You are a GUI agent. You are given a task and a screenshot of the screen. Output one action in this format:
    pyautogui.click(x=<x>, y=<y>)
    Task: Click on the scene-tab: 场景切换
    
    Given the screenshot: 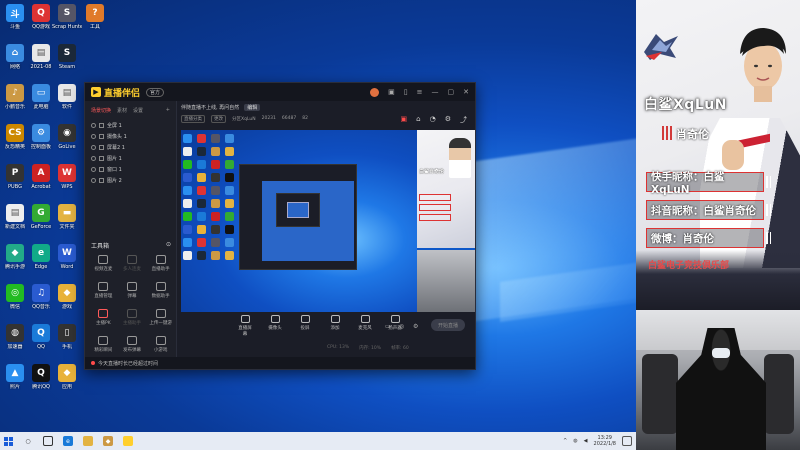 What is the action you would take?
    pyautogui.click(x=101, y=110)
    